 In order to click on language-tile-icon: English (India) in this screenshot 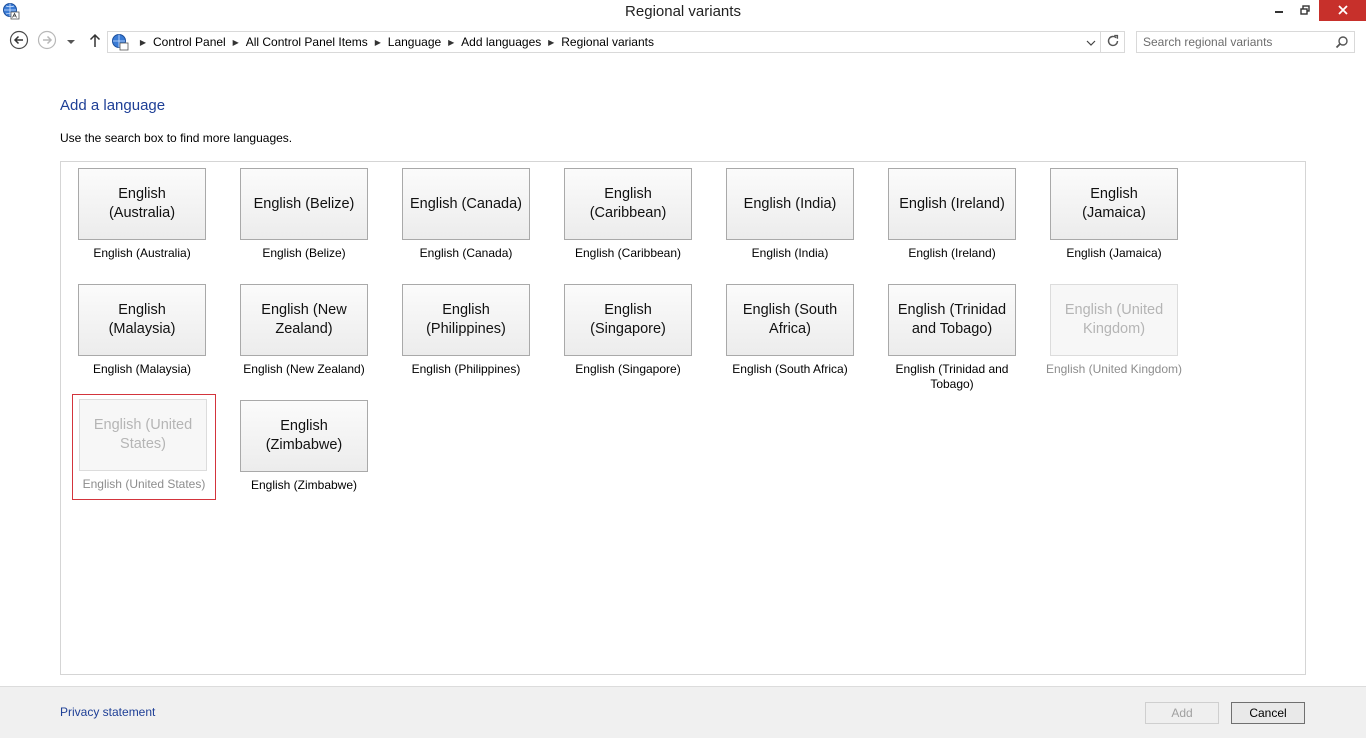, I will do `click(790, 204)`.